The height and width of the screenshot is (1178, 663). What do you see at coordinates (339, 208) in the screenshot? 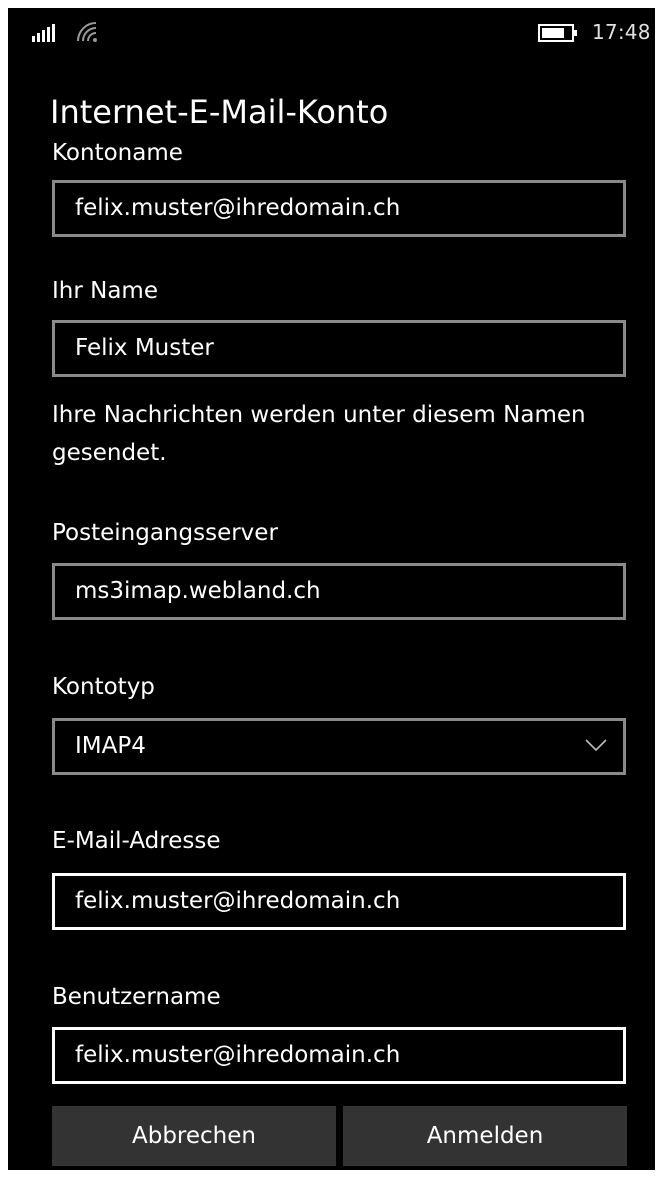
I see `account-name-input: felix.muster@ihredomain.ch` at bounding box center [339, 208].